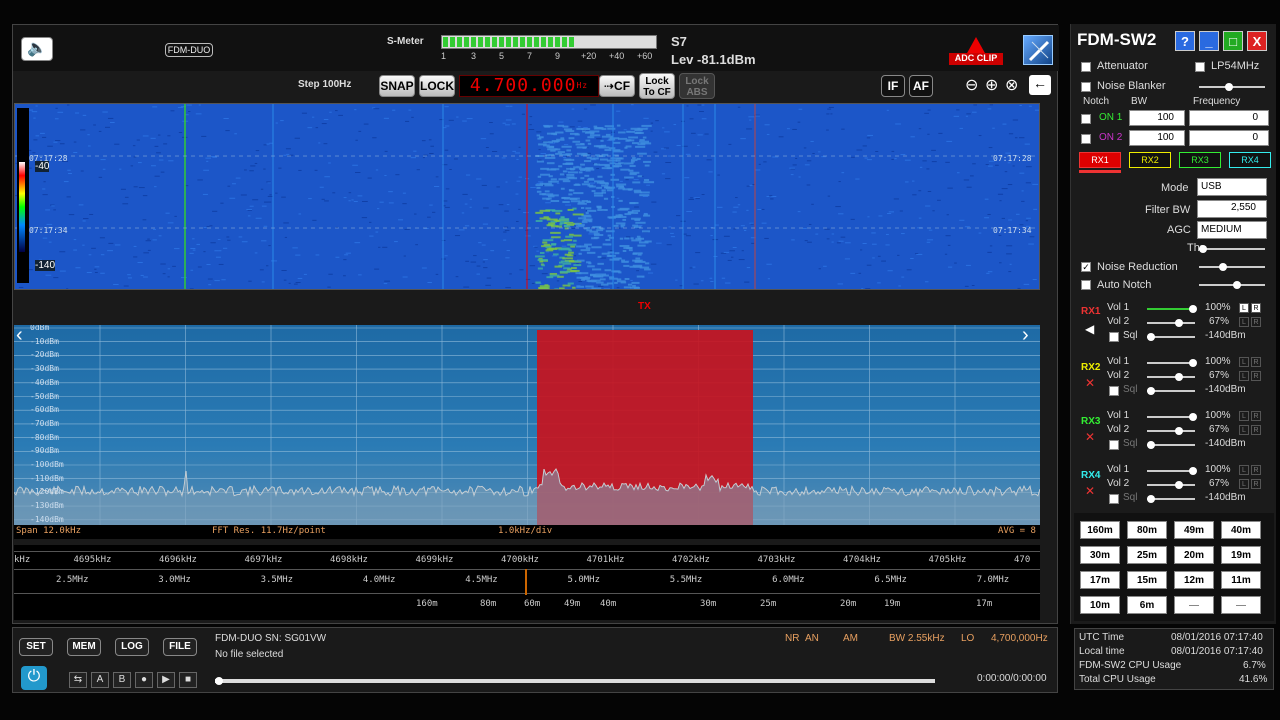 The image size is (1280, 720). Describe the element at coordinates (1157, 138) in the screenshot. I see `notch2-bw: 100` at that location.